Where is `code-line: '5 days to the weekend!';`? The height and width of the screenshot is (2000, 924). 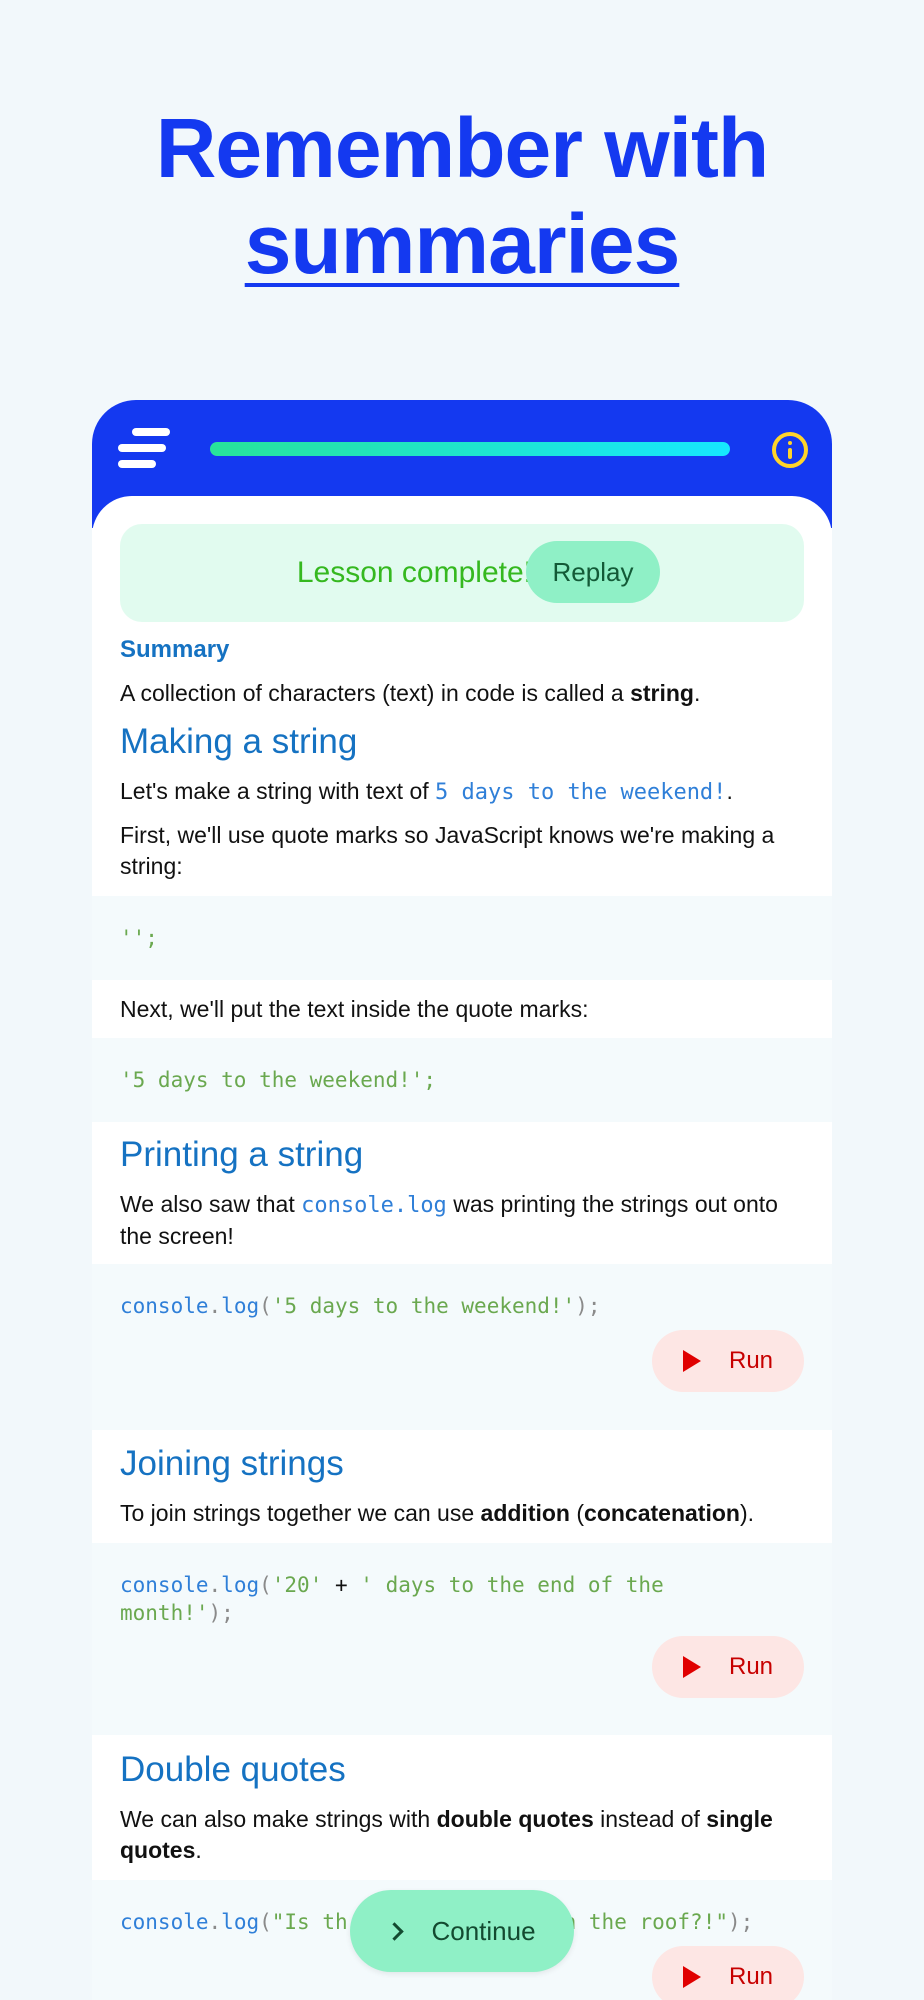
code-line: '5 days to the weekend!'; is located at coordinates (278, 1080).